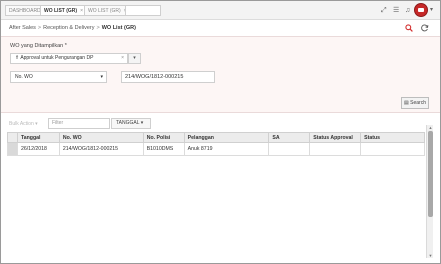  I want to click on scroll-up-arrow: ▲, so click(430, 127).